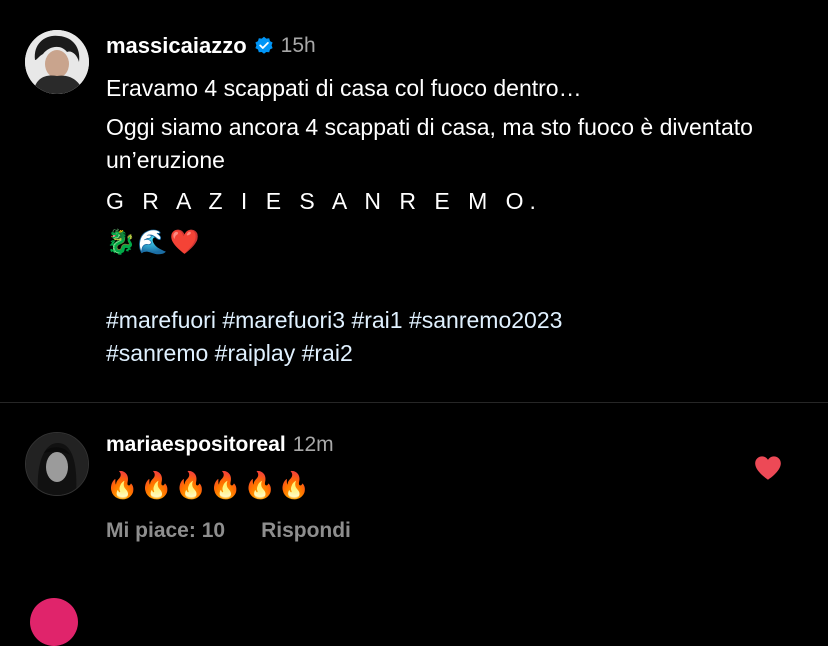 Image resolution: width=828 pixels, height=646 pixels. Describe the element at coordinates (456, 46) in the screenshot. I see `post-header: massicaiazzo 15h` at that location.